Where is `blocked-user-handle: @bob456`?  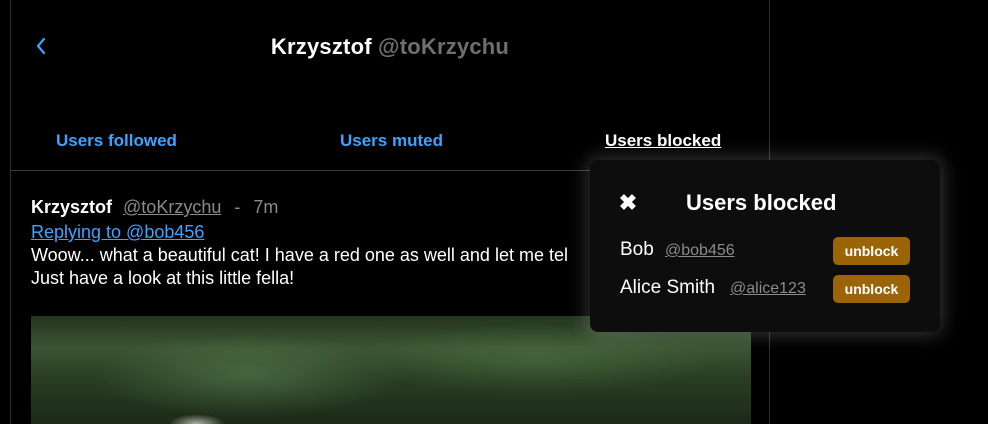
blocked-user-handle: @bob456 is located at coordinates (700, 251).